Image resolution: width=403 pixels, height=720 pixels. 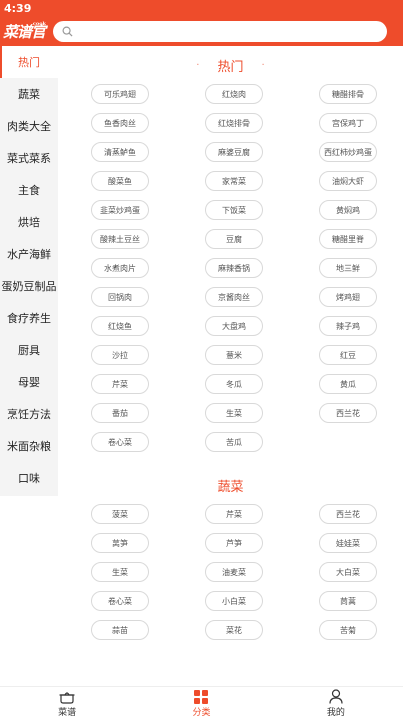 I want to click on tag-chip: 油焖大虾, so click(x=348, y=181).